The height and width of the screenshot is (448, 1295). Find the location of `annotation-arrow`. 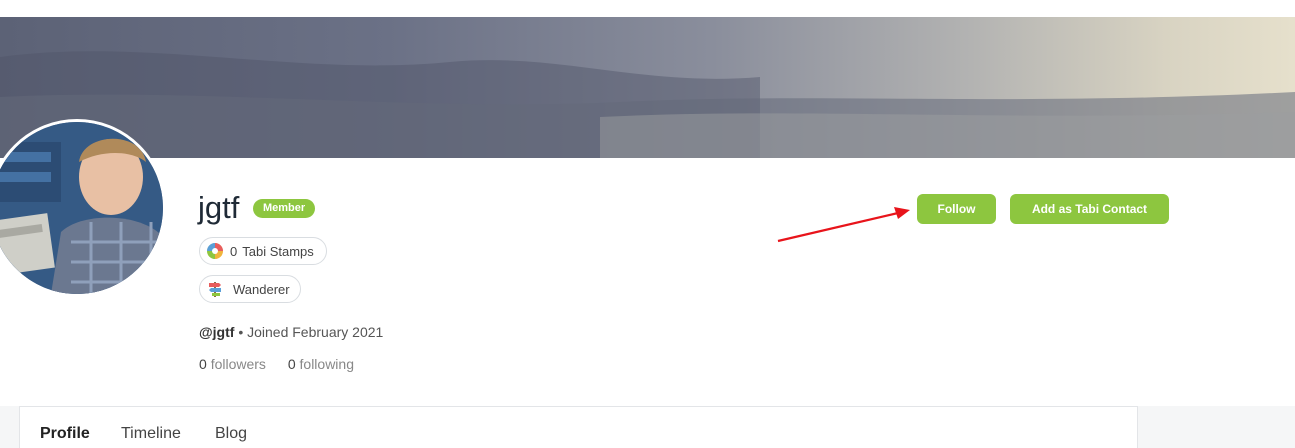

annotation-arrow is located at coordinates (843, 225).